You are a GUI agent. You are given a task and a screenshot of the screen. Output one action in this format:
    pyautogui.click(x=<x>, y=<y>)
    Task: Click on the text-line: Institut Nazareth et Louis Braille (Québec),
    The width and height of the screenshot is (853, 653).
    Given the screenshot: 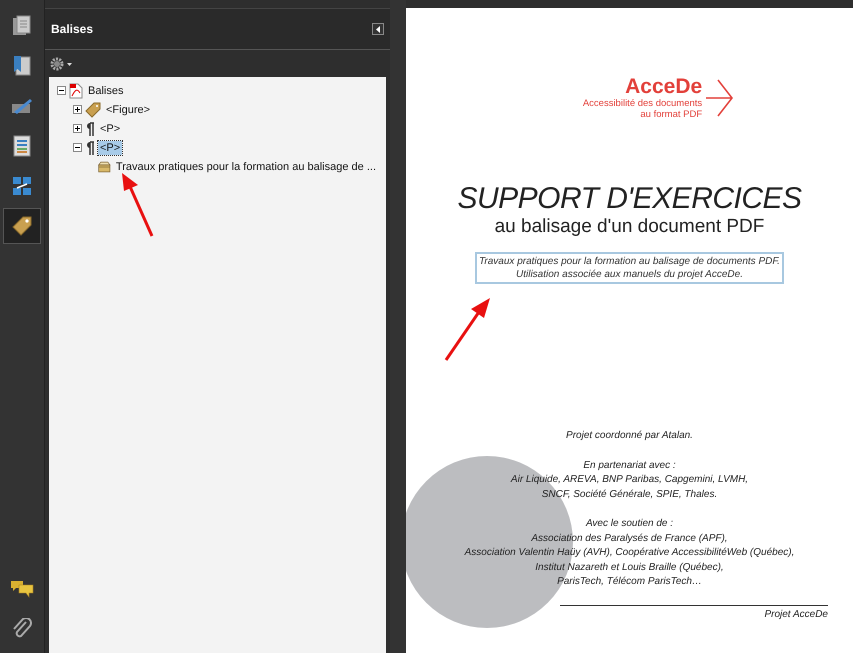 What is the action you would take?
    pyautogui.click(x=629, y=567)
    